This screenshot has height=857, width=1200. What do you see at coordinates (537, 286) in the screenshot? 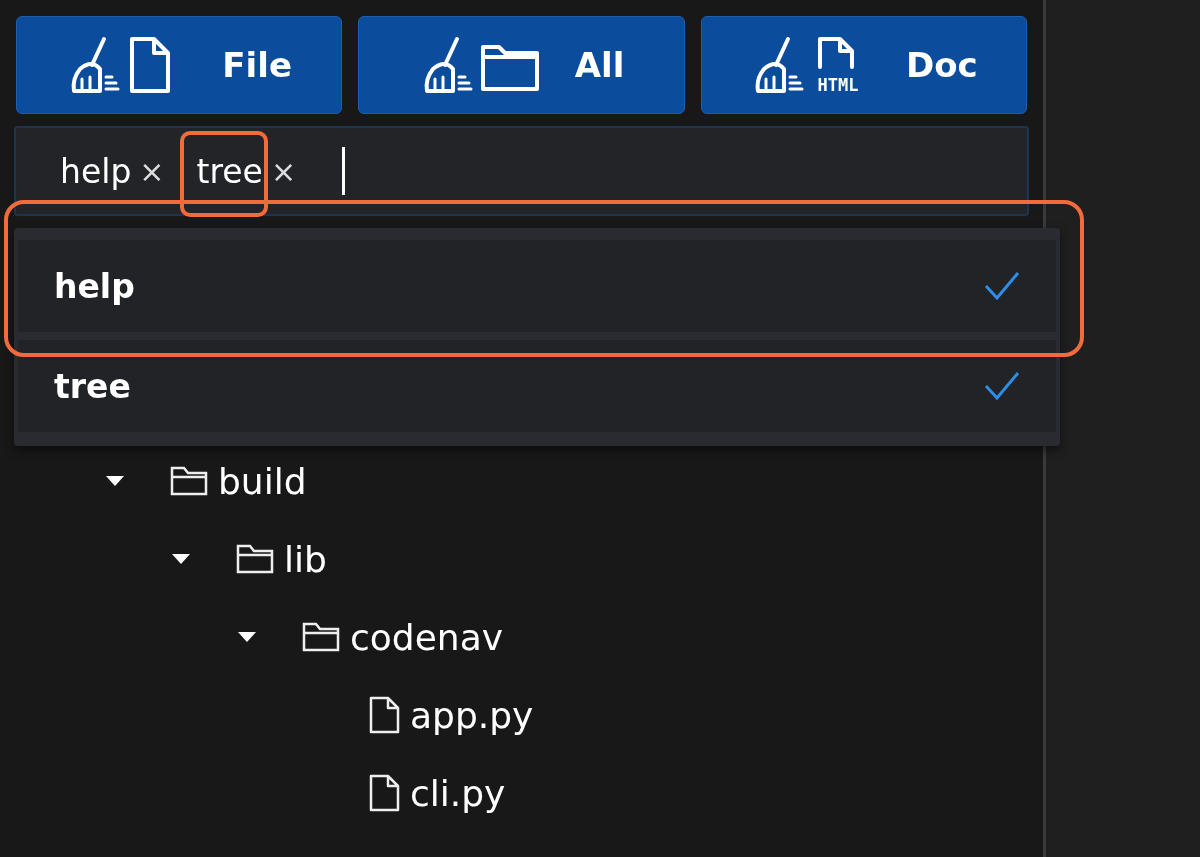
I see `dropdown-option: help` at bounding box center [537, 286].